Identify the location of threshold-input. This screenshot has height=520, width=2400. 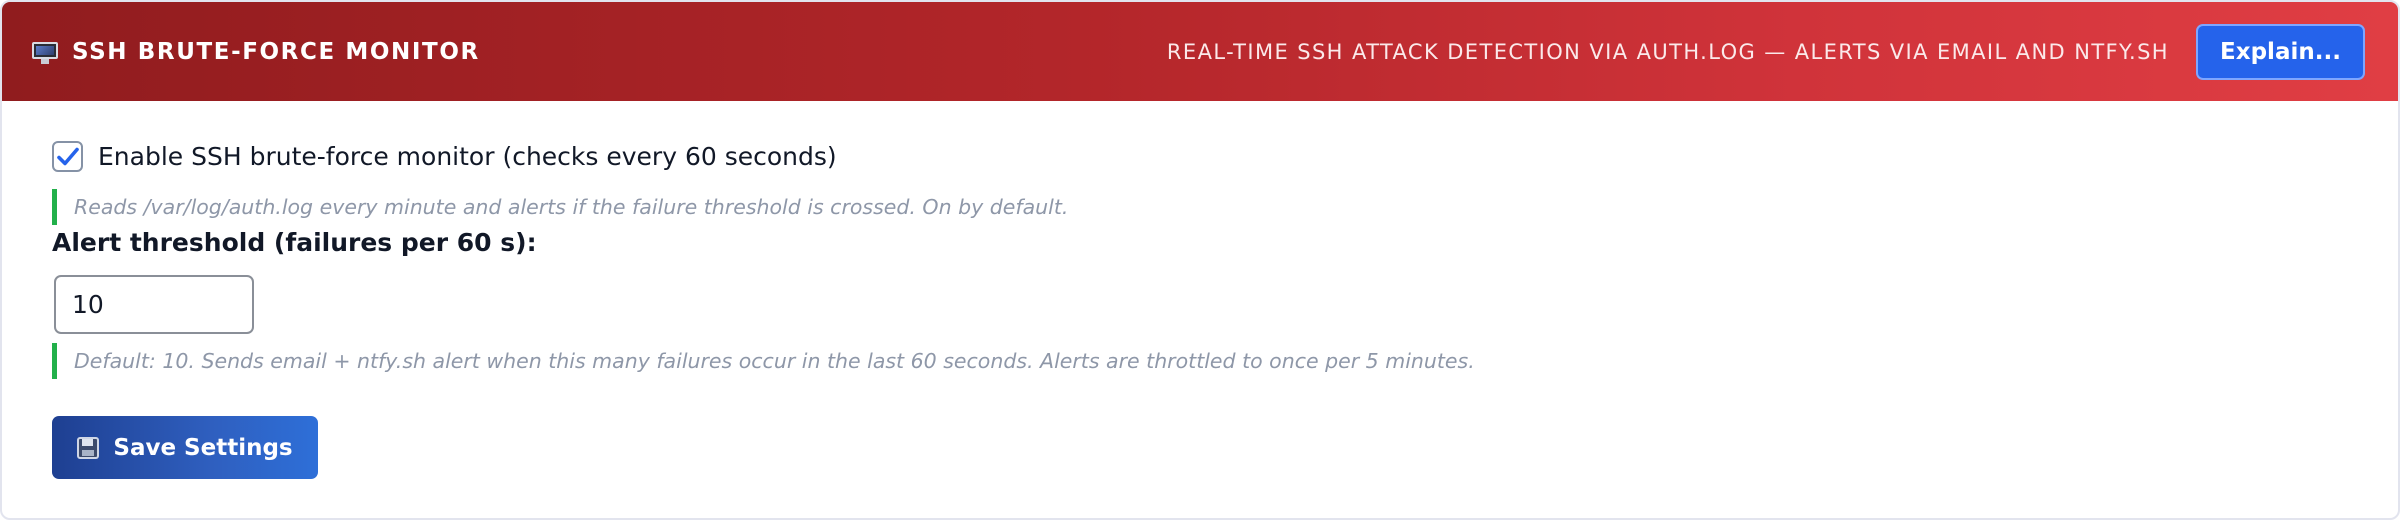
(154, 304).